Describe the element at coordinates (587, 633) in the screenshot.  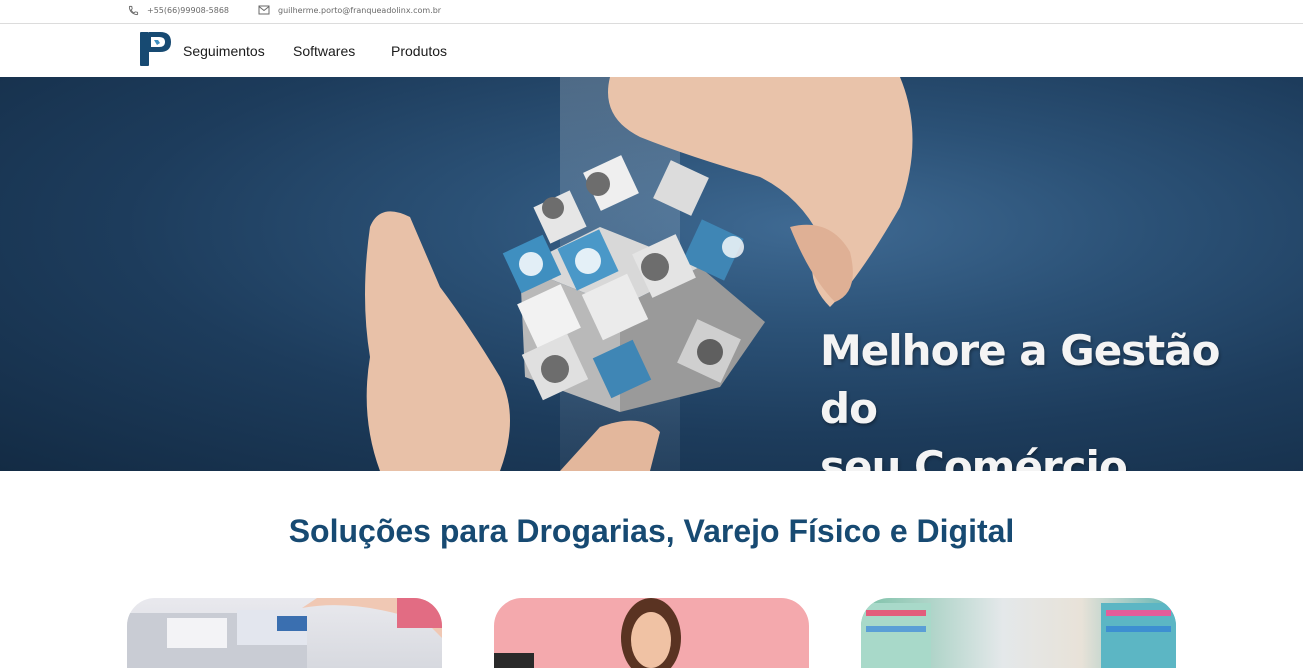
I see `woman-image` at that location.